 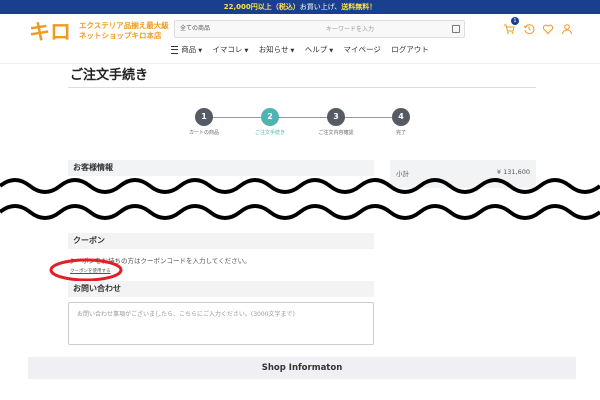 What do you see at coordinates (273, 49) in the screenshot?
I see `nav-label: お知らせ` at bounding box center [273, 49].